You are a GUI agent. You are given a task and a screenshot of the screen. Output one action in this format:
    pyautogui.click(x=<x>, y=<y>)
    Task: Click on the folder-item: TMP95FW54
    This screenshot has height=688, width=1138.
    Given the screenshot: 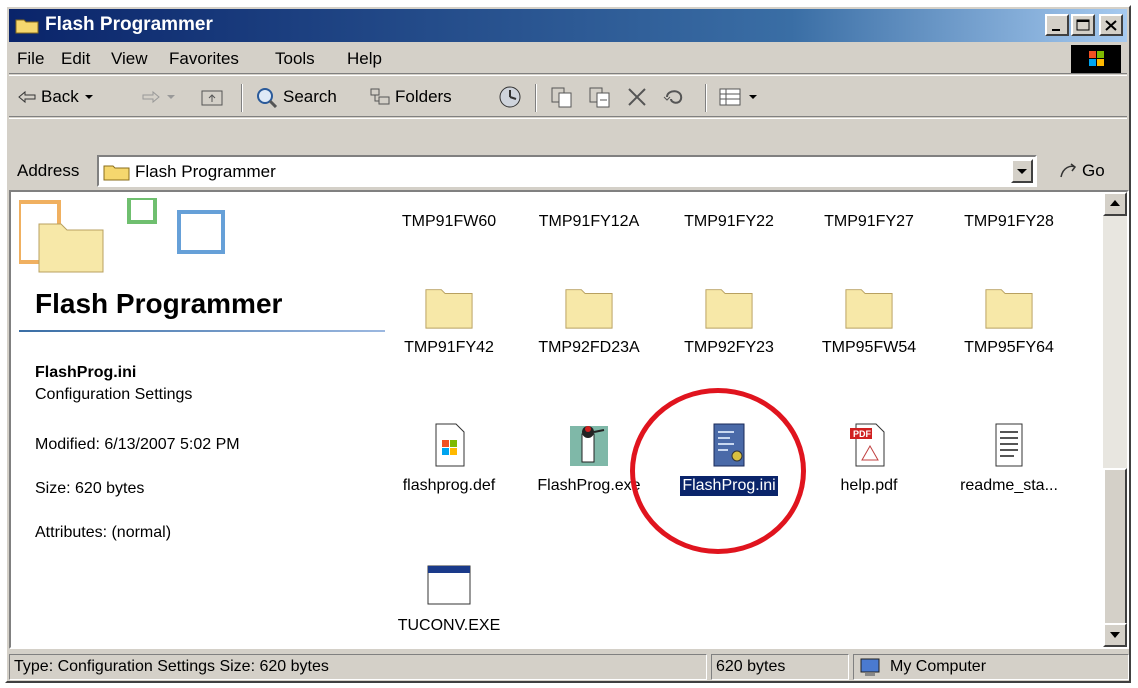 What is the action you would take?
    pyautogui.click(x=869, y=320)
    